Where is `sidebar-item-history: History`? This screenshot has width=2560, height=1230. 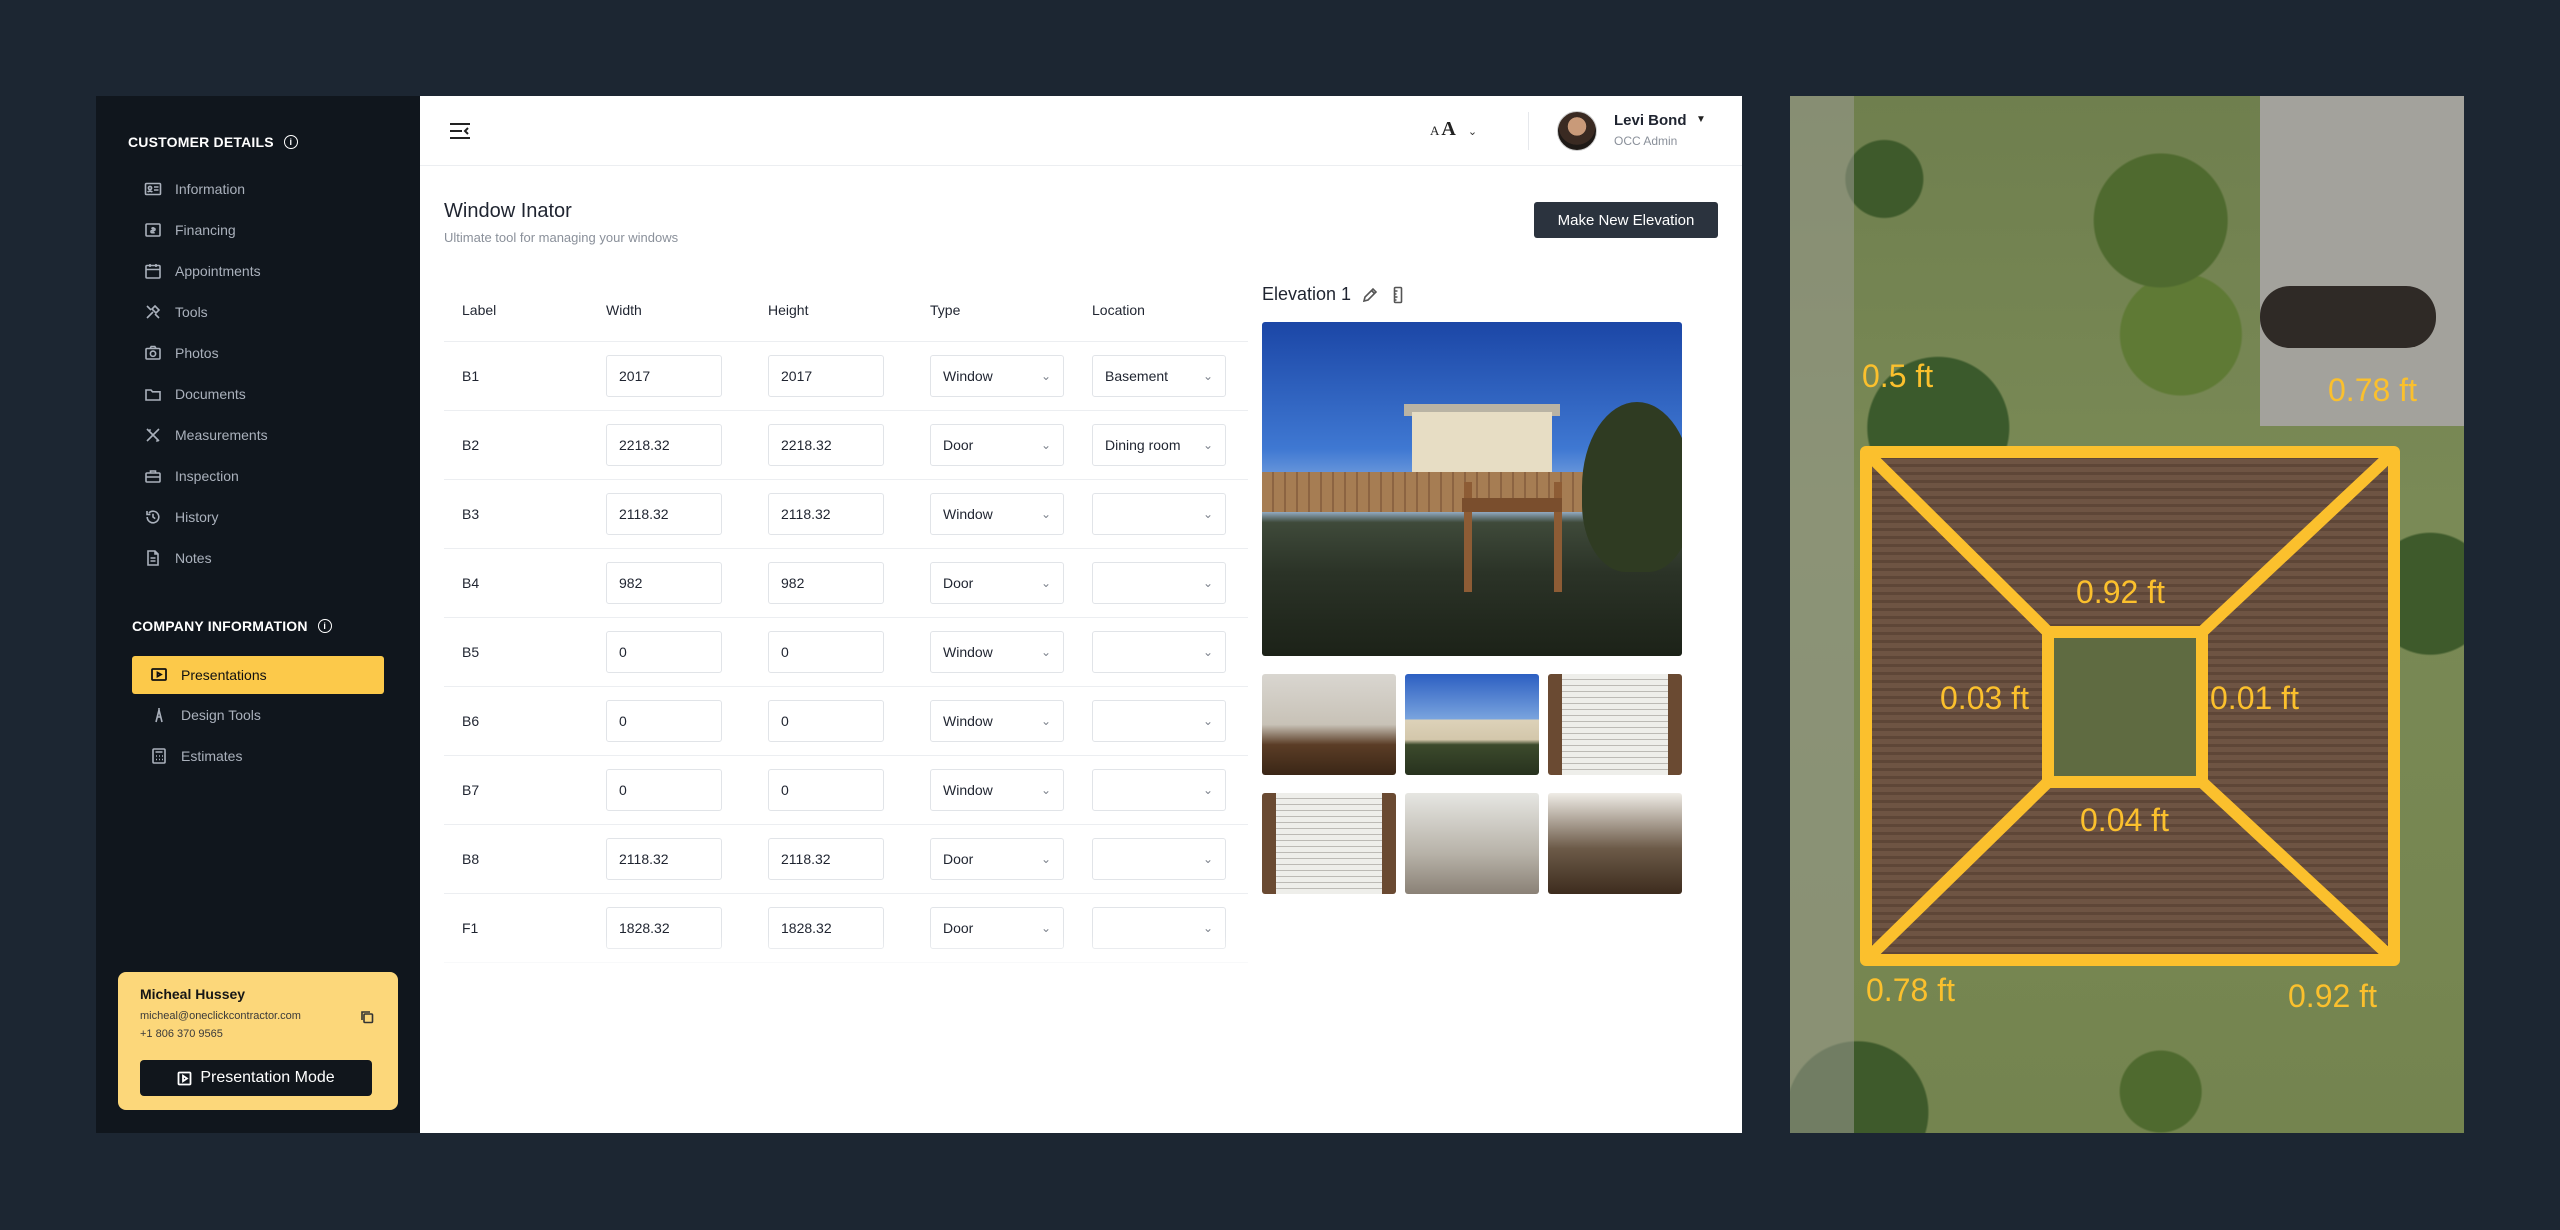 sidebar-item-history: History is located at coordinates (181, 517).